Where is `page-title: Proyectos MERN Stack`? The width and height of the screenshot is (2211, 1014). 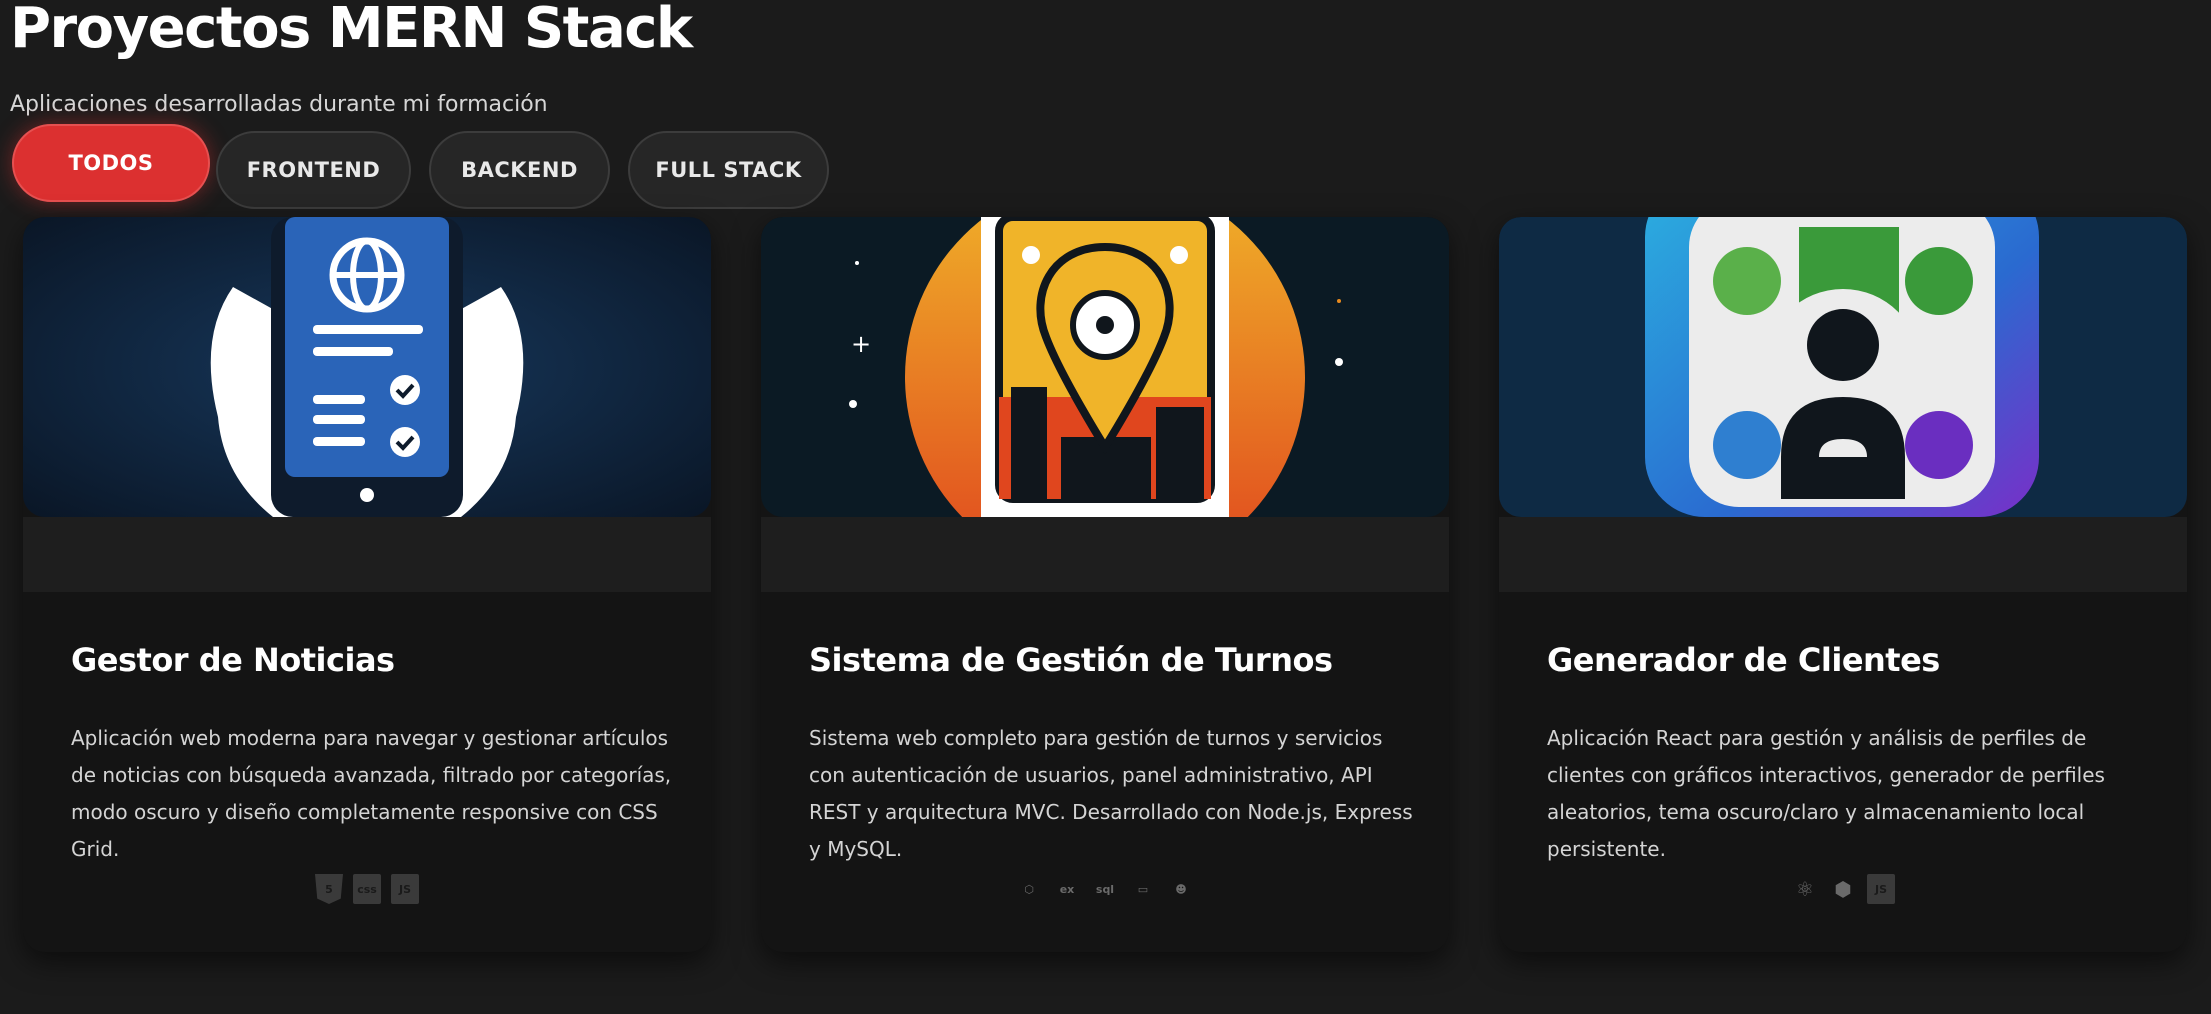 page-title: Proyectos MERN Stack is located at coordinates (351, 30).